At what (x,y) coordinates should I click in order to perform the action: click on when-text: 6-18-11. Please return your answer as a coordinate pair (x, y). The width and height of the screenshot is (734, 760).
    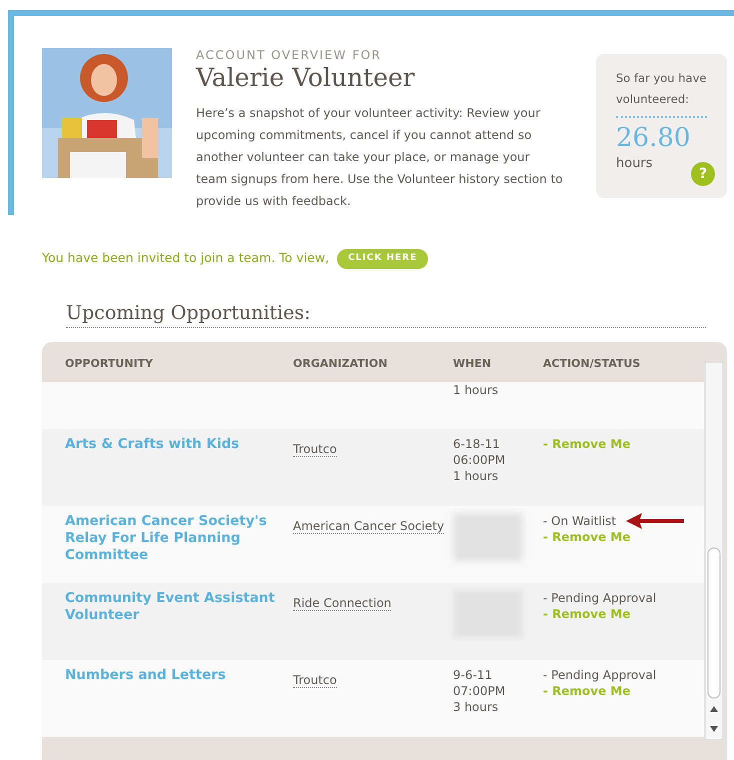
    Looking at the image, I should click on (477, 444).